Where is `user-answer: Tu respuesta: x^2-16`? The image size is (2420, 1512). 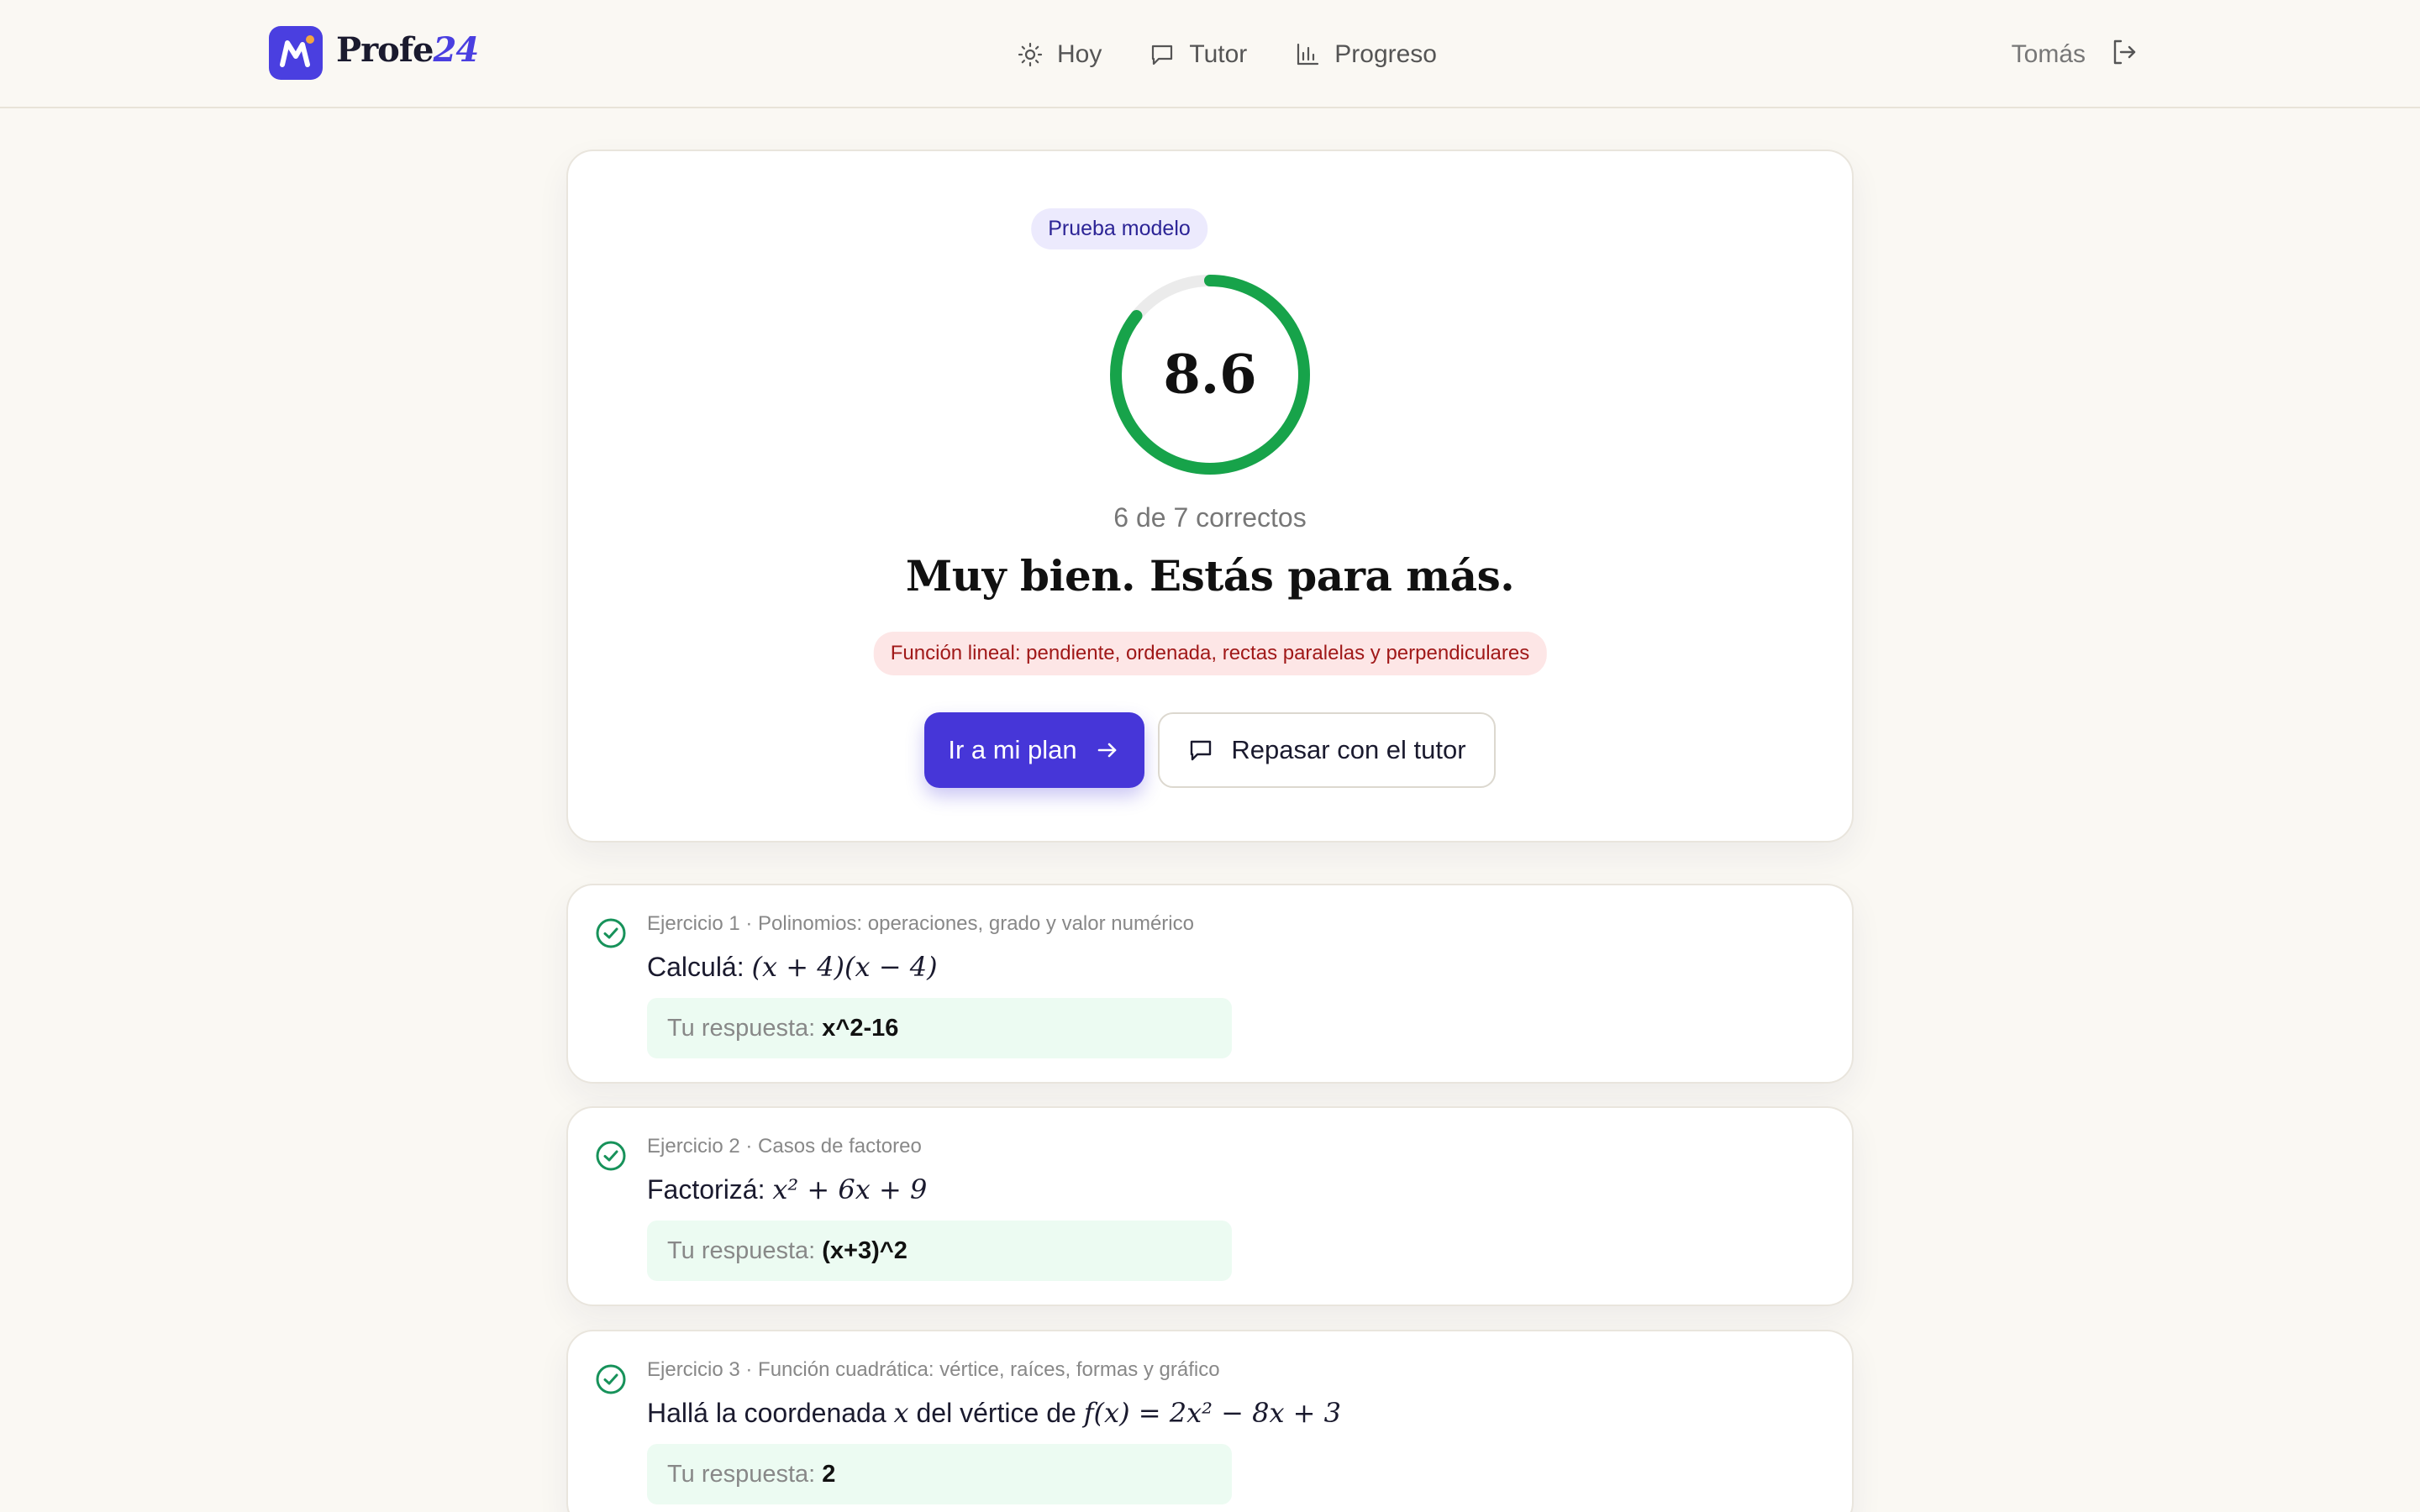
user-answer: Tu respuesta: x^2-16 is located at coordinates (939, 1028).